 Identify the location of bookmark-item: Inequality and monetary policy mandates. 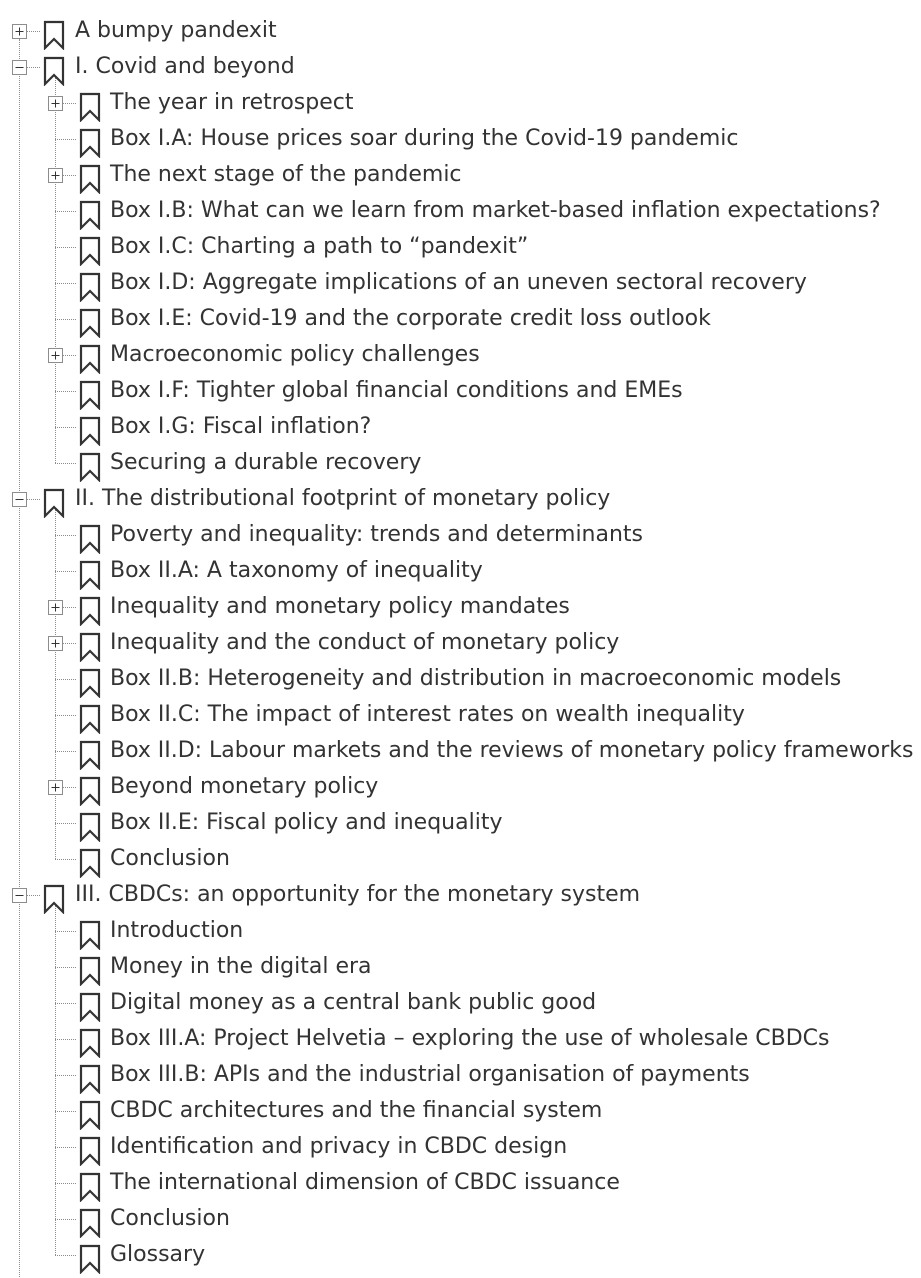
(460, 608).